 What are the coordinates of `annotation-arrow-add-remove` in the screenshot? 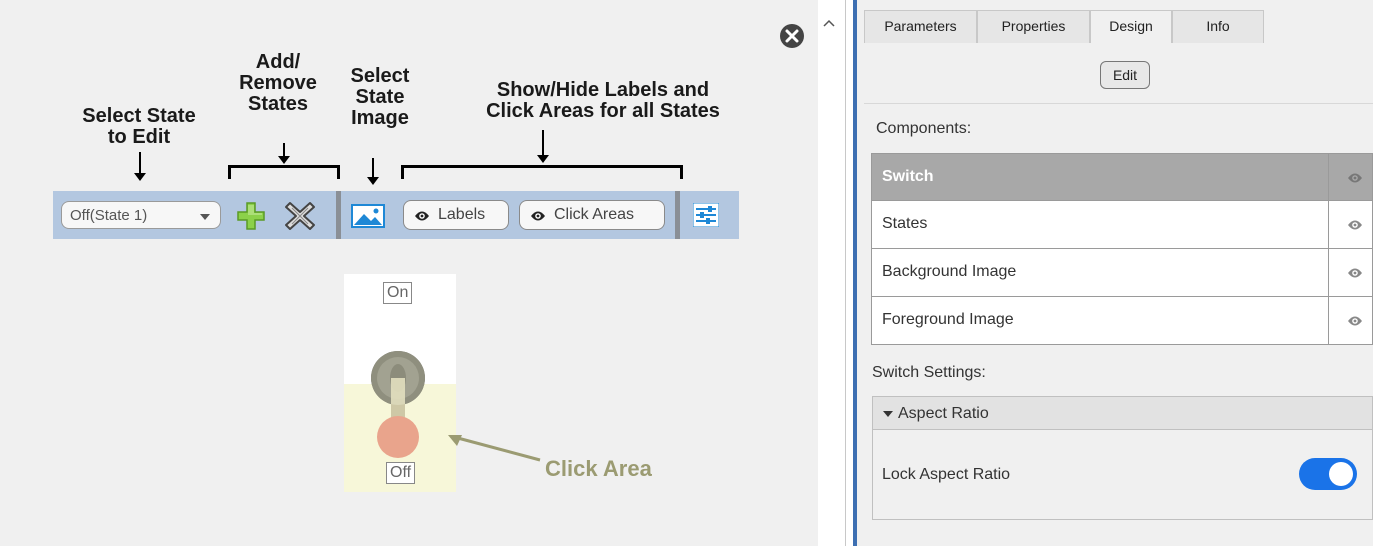 It's located at (284, 153).